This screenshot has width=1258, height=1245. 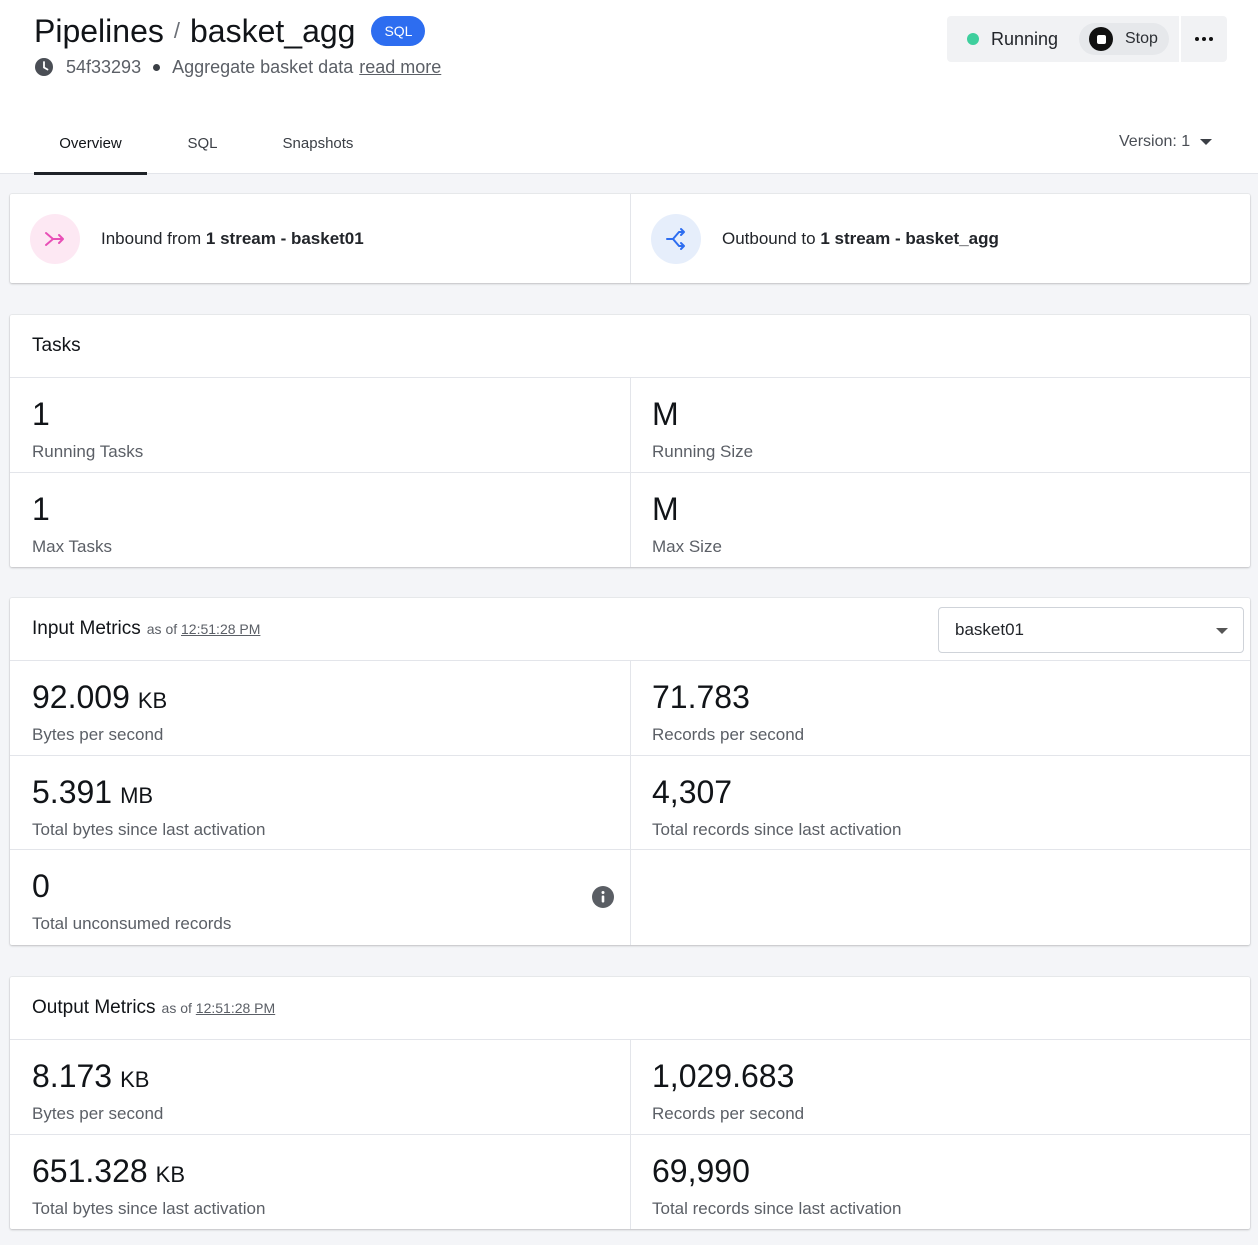 What do you see at coordinates (630, 629) in the screenshot?
I see `input-metrics-header: Input Metrics as of 12:51:28 PM basket01` at bounding box center [630, 629].